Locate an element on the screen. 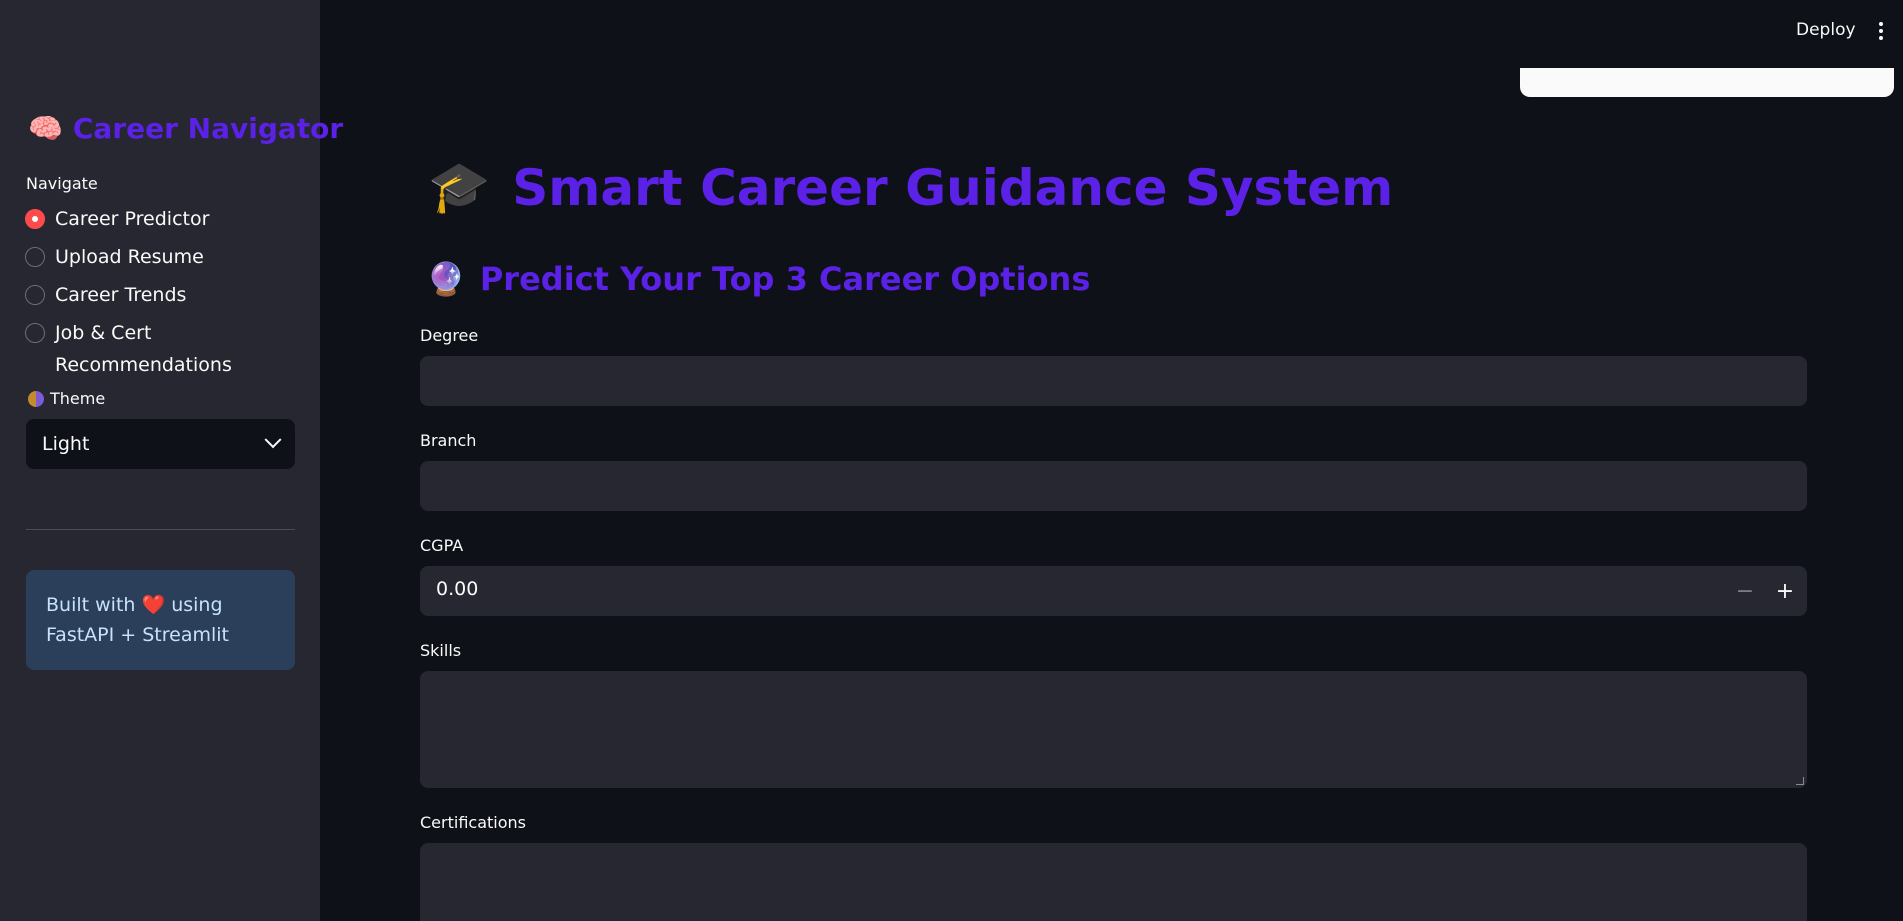 This screenshot has height=921, width=1903. cgpa-value: 0.00 is located at coordinates (457, 589).